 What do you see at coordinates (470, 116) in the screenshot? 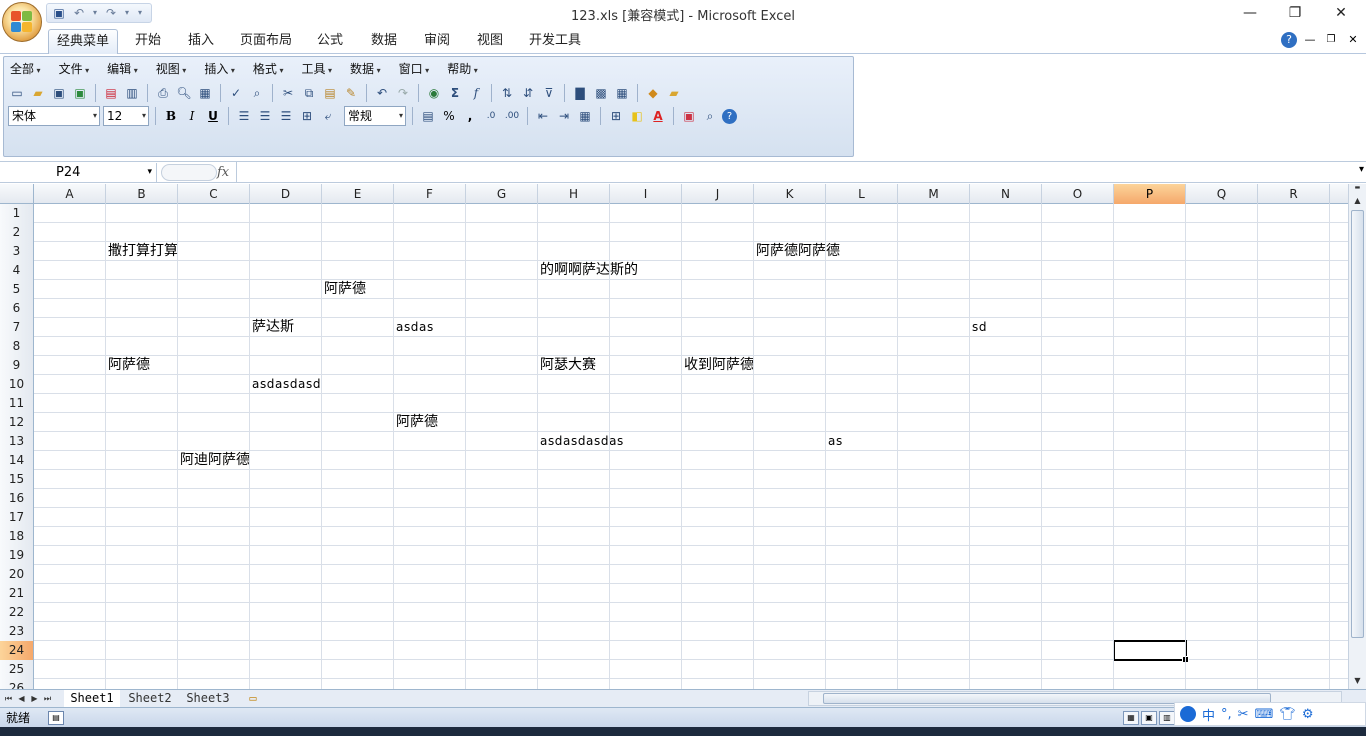
I see `comma-button: ,` at bounding box center [470, 116].